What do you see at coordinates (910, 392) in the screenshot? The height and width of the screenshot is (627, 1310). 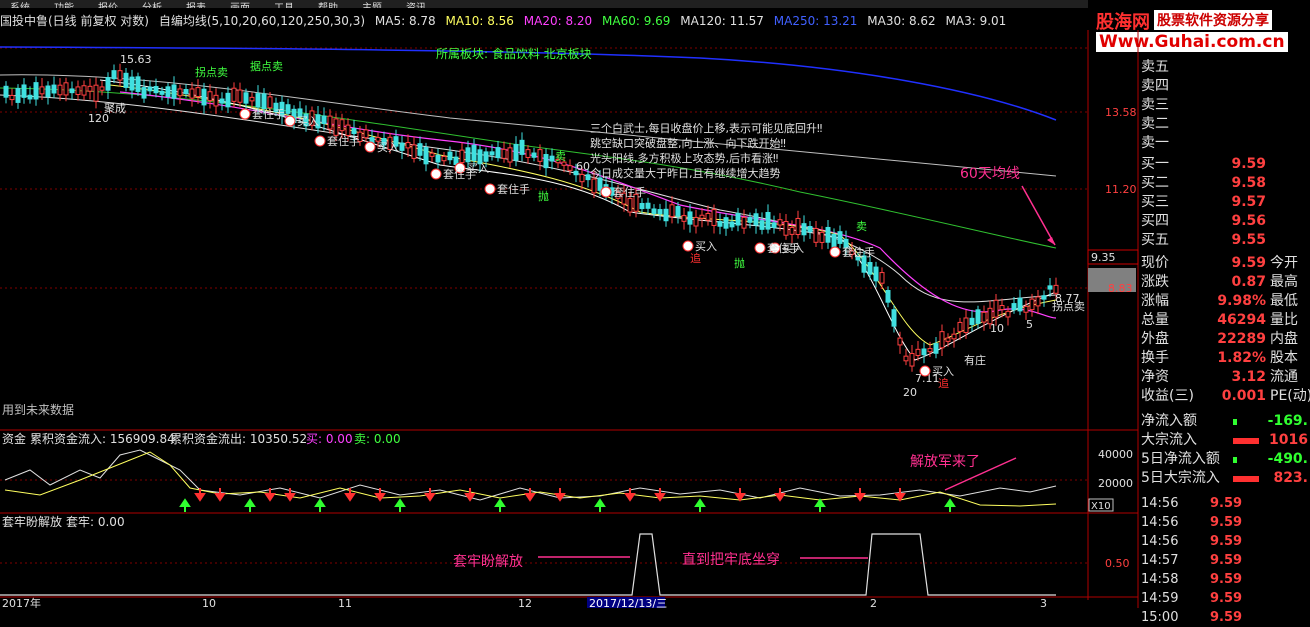 I see `num-20: 20` at bounding box center [910, 392].